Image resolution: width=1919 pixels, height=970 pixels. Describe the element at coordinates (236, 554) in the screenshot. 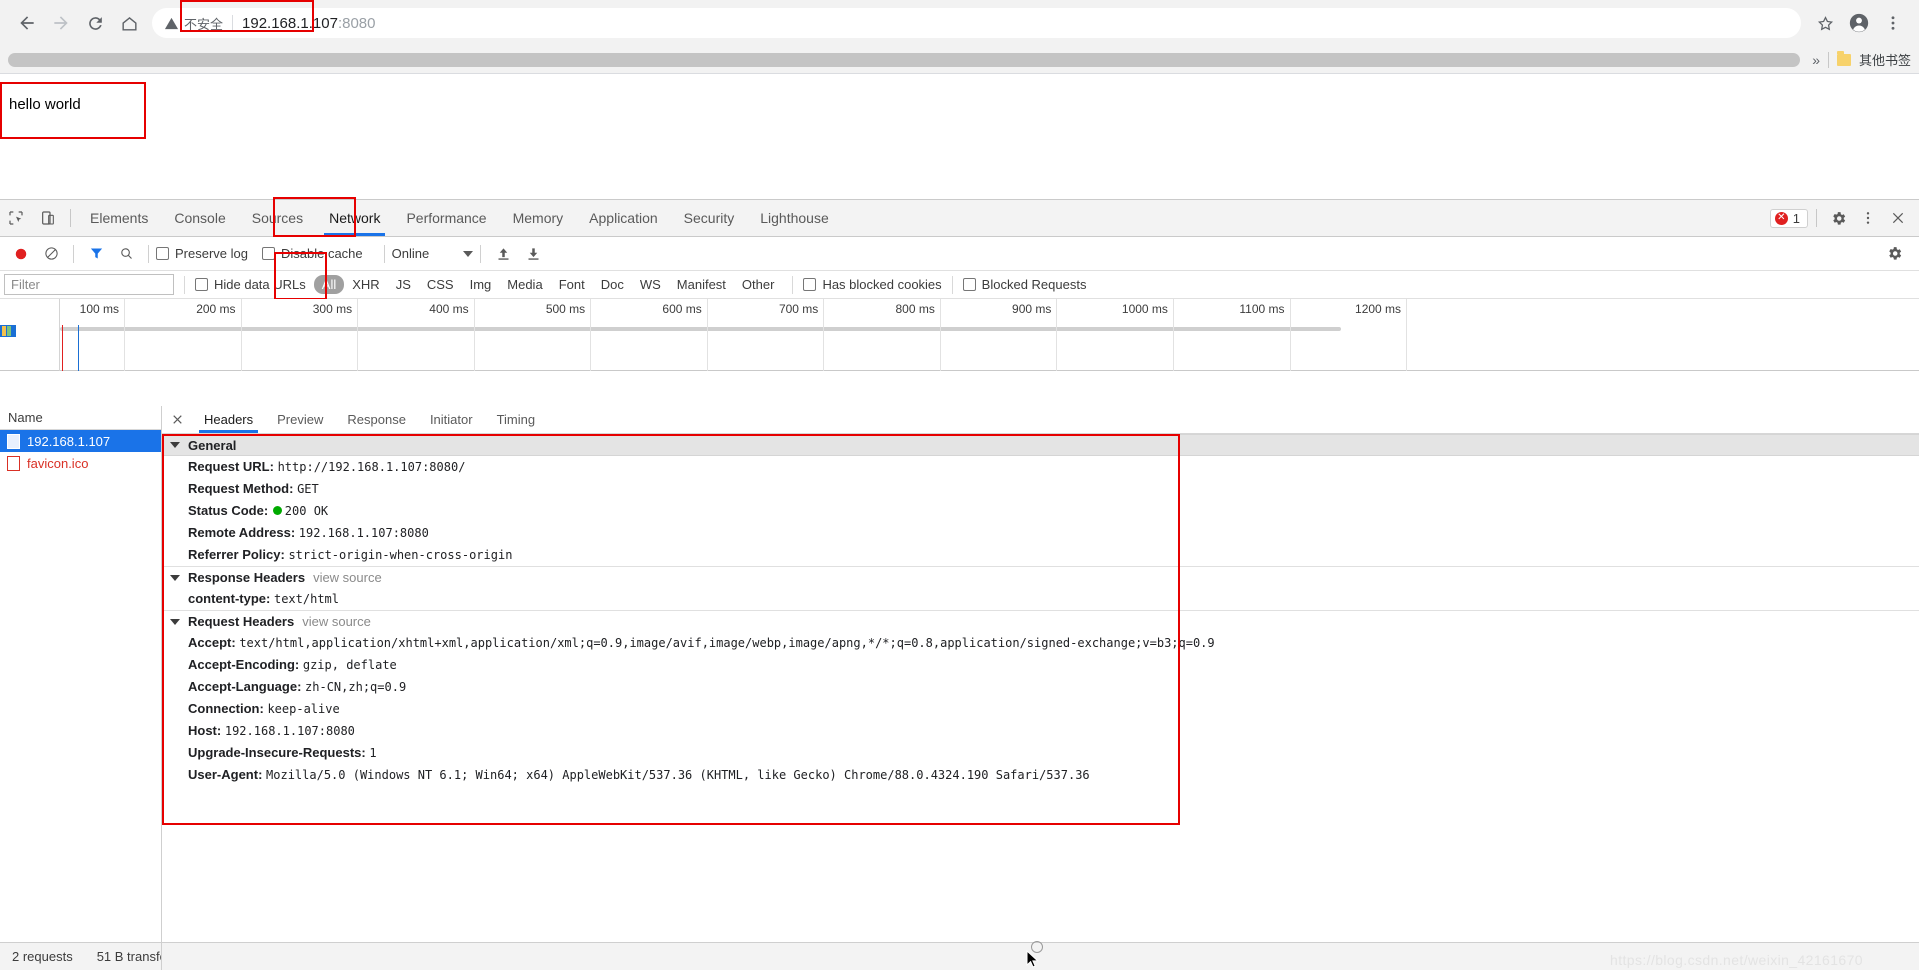

I see `header-name: Referrer Policy:` at that location.